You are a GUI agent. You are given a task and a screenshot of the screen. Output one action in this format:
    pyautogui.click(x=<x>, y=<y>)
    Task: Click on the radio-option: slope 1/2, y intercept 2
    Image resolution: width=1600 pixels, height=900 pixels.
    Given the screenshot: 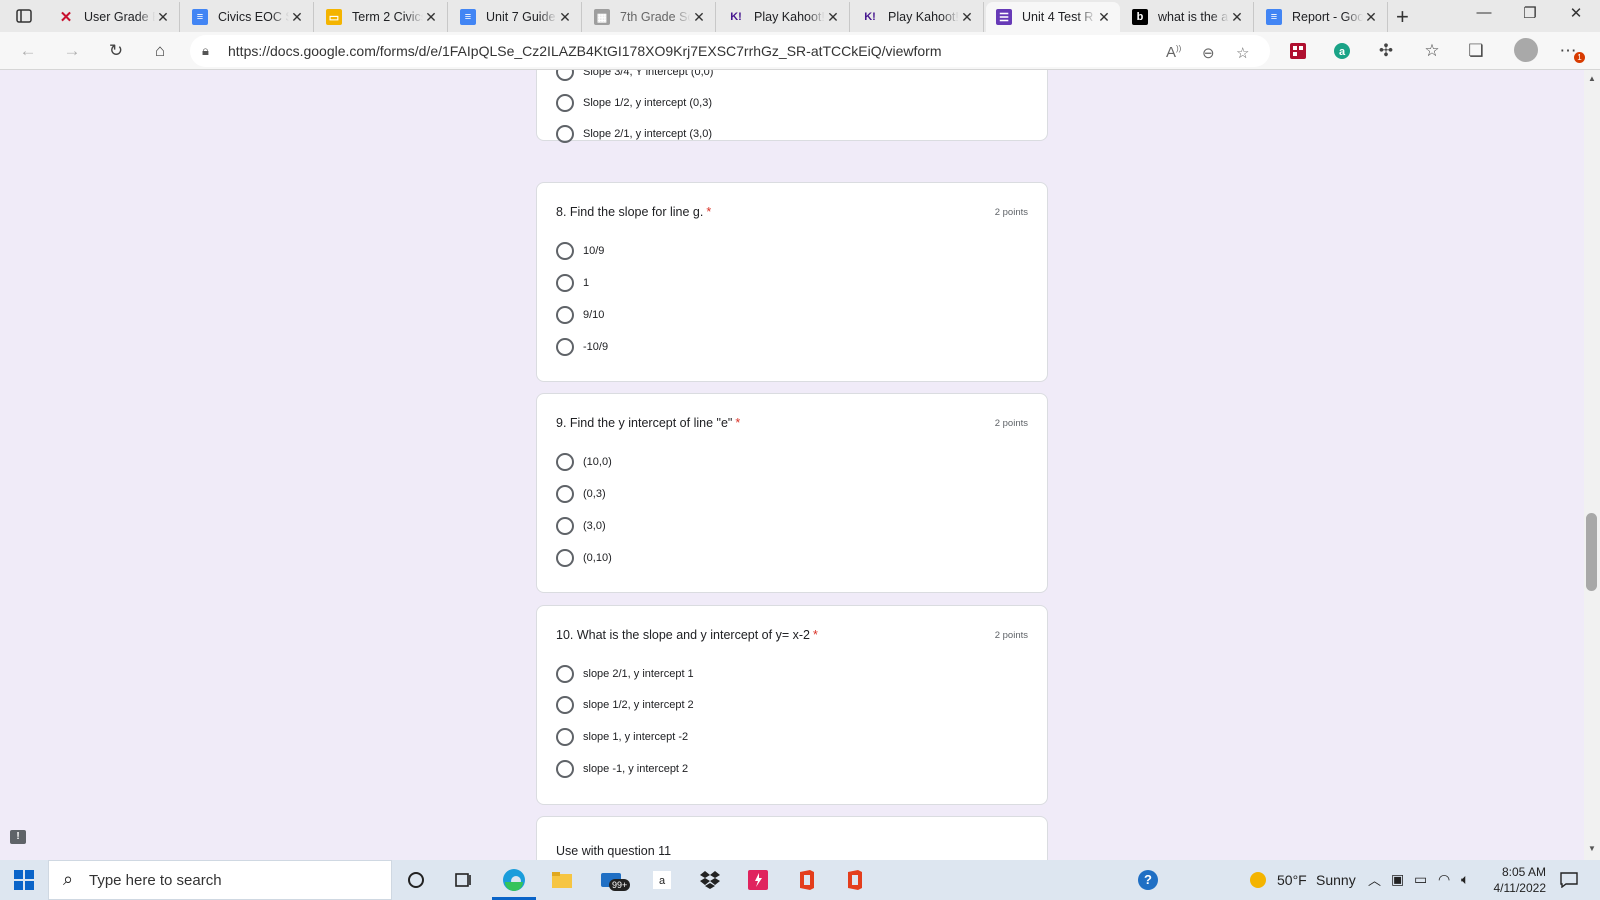 What is the action you would take?
    pyautogui.click(x=625, y=705)
    